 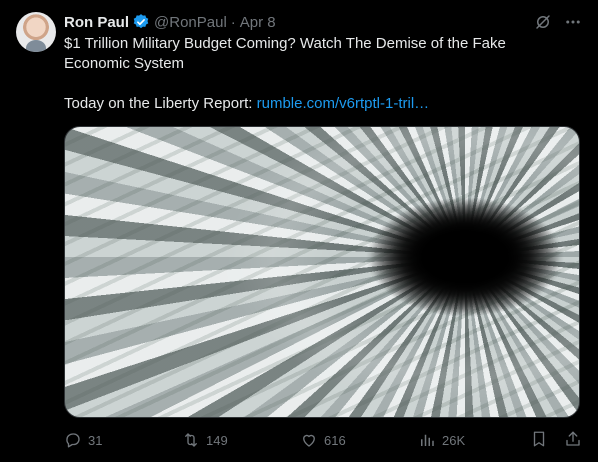 I want to click on retweet-icon, so click(x=191, y=440).